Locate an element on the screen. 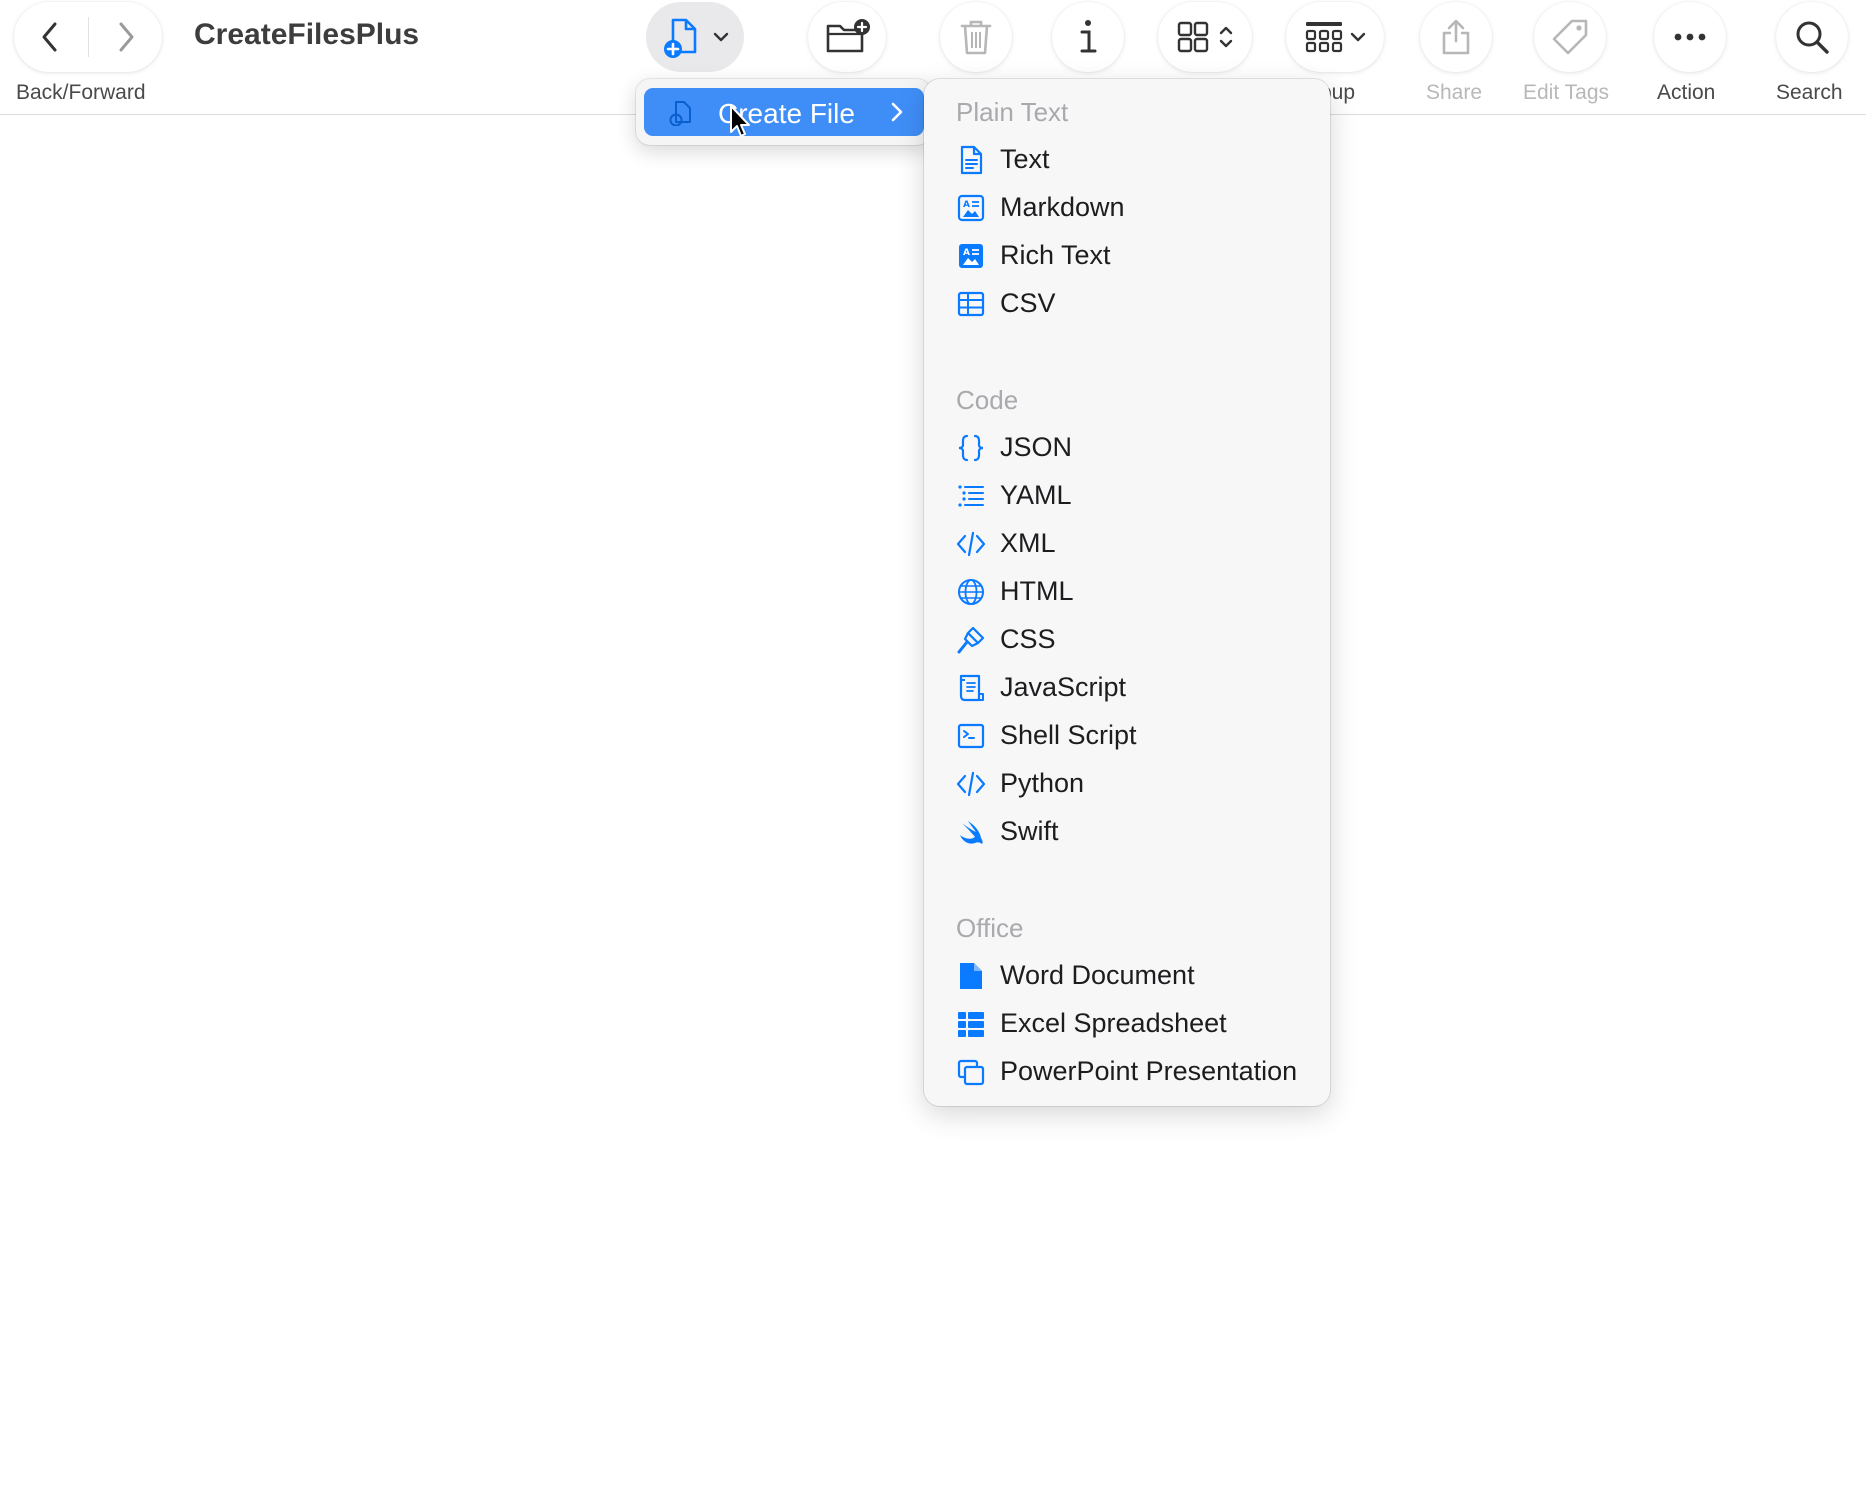 This screenshot has height=1504, width=1866. menu-item-label: Text is located at coordinates (1025, 159).